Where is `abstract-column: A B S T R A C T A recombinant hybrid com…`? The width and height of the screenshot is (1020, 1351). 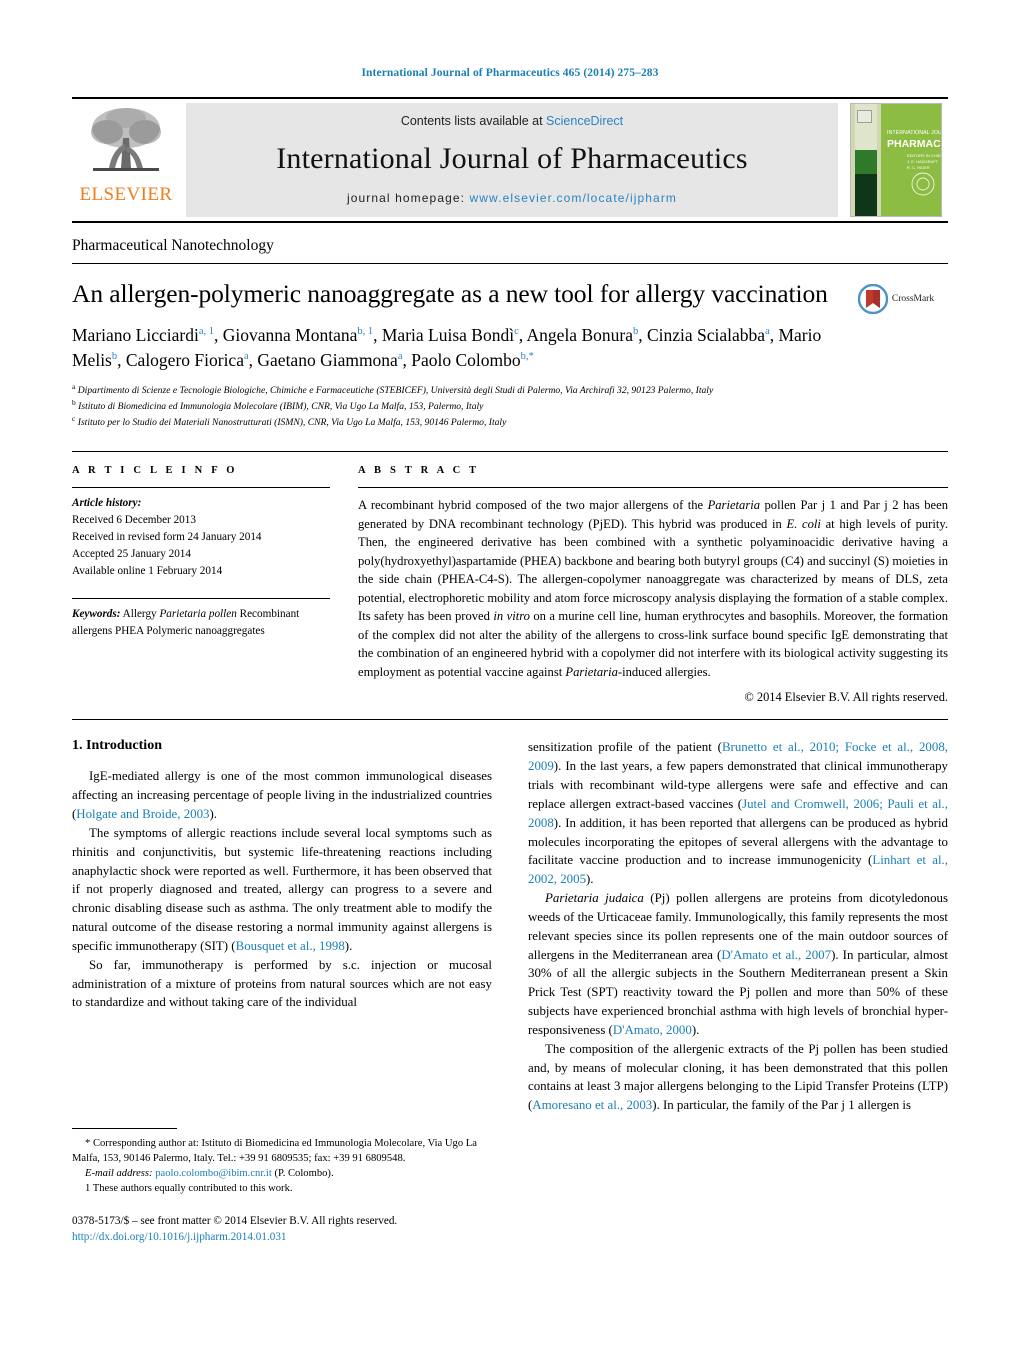
abstract-column: A B S T R A C T A recombinant hybrid com… is located at coordinates (653, 578).